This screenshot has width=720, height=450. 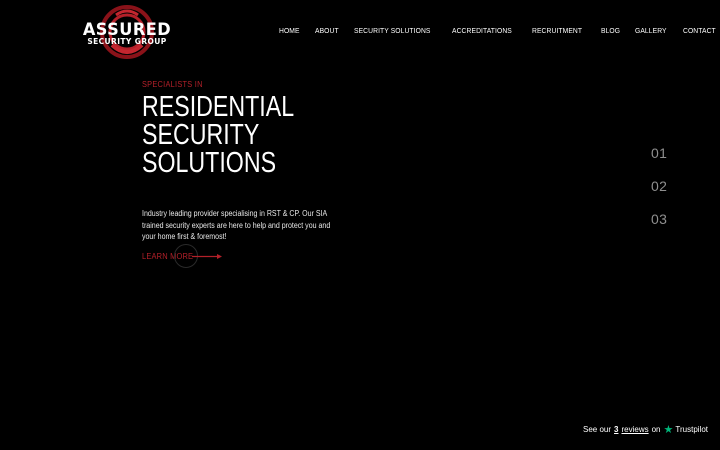 I want to click on nav-item-contact: CONTACT, so click(x=699, y=30).